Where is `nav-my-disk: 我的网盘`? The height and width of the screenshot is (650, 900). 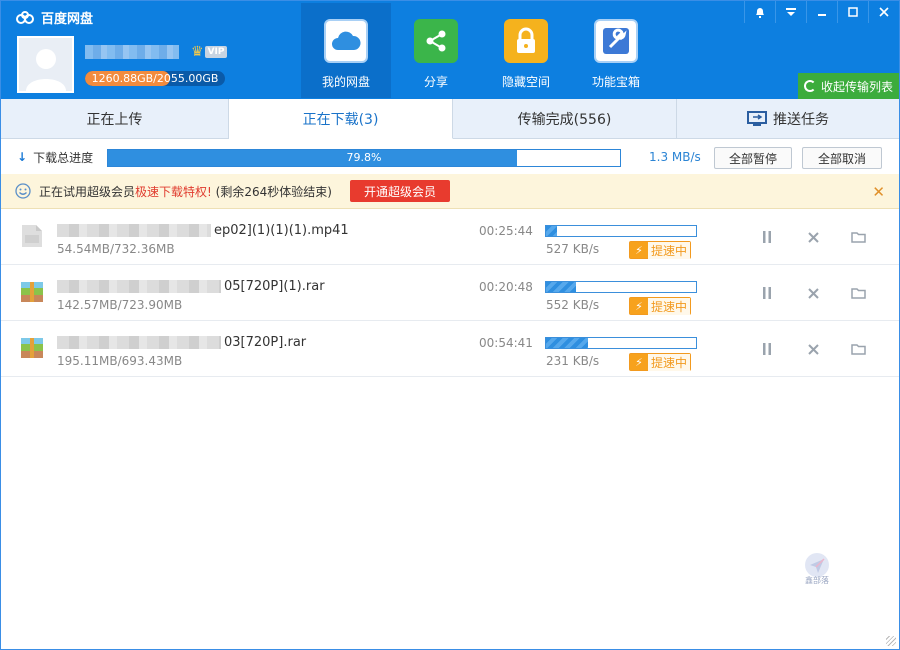 nav-my-disk: 我的网盘 is located at coordinates (346, 50).